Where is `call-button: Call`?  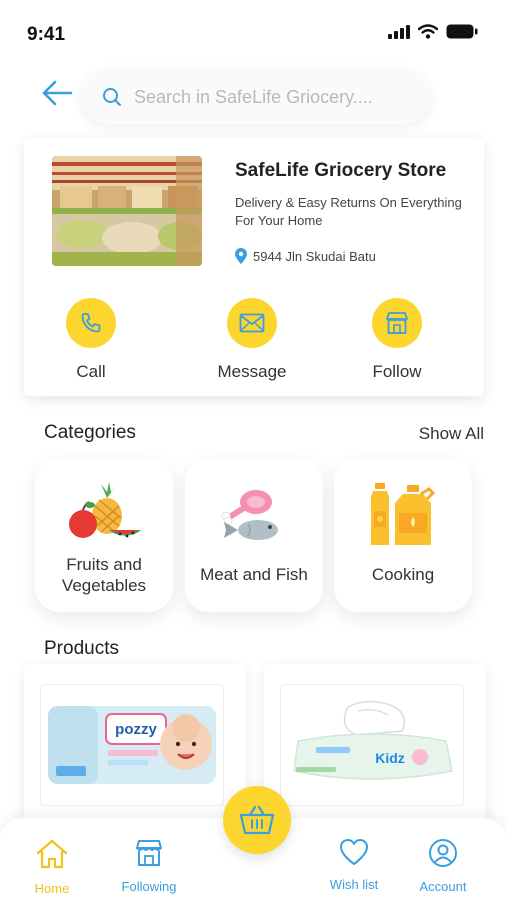
call-button: Call is located at coordinates (91, 340).